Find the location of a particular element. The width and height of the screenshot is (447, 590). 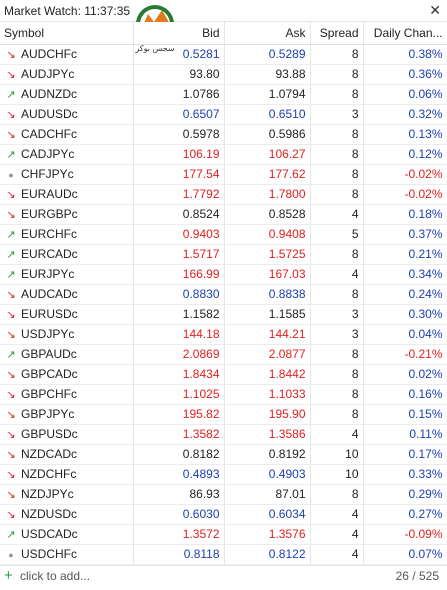

column-header-spread: Spread is located at coordinates (337, 33).